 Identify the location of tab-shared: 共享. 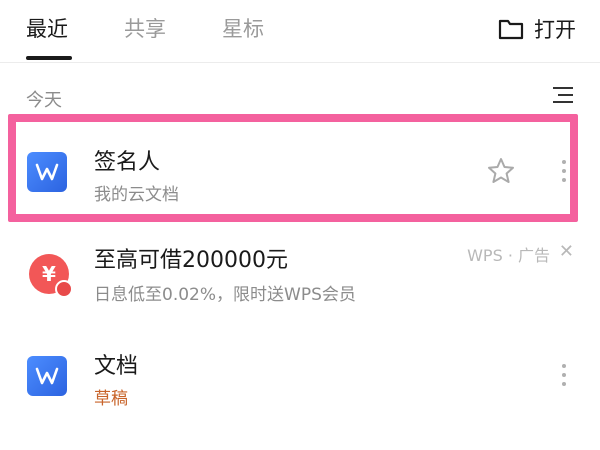
(145, 29).